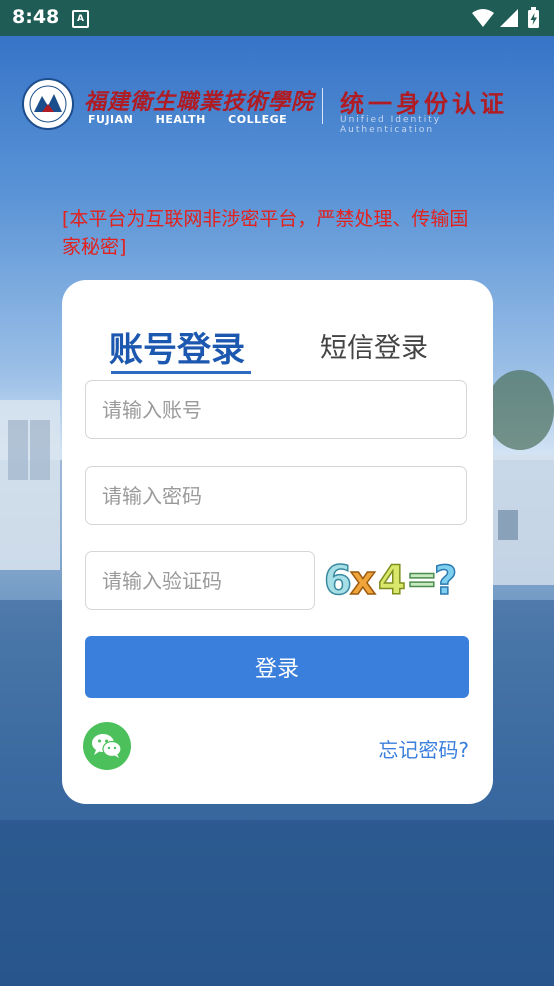 The width and height of the screenshot is (554, 986). What do you see at coordinates (509, 18) in the screenshot?
I see `signal-icon` at bounding box center [509, 18].